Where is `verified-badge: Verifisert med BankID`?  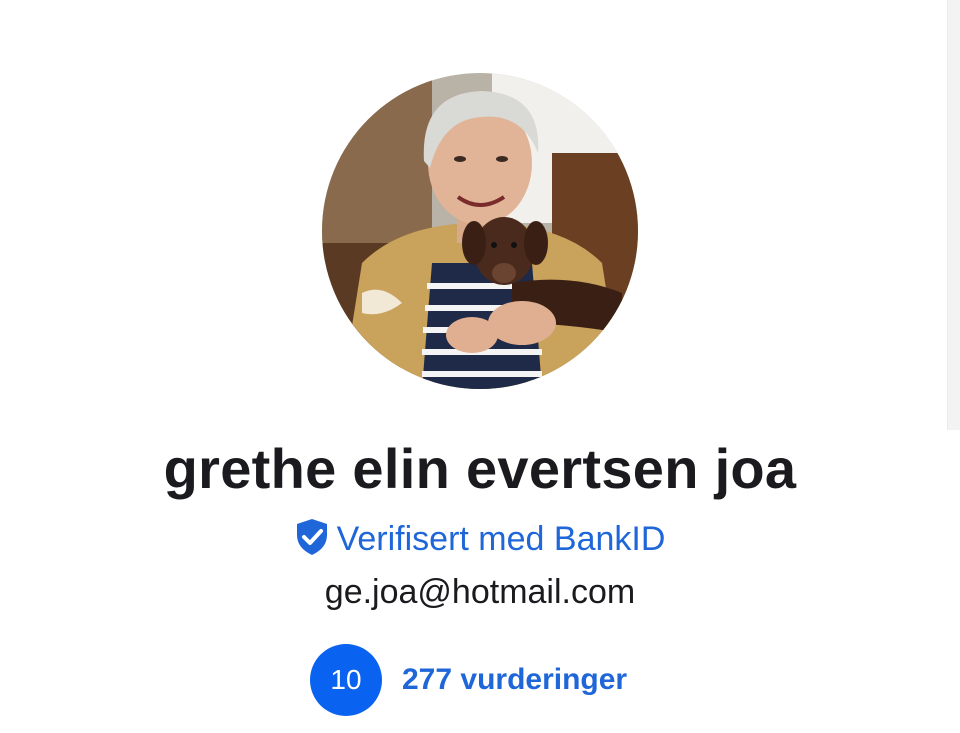 verified-badge: Verifisert med BankID is located at coordinates (480, 539).